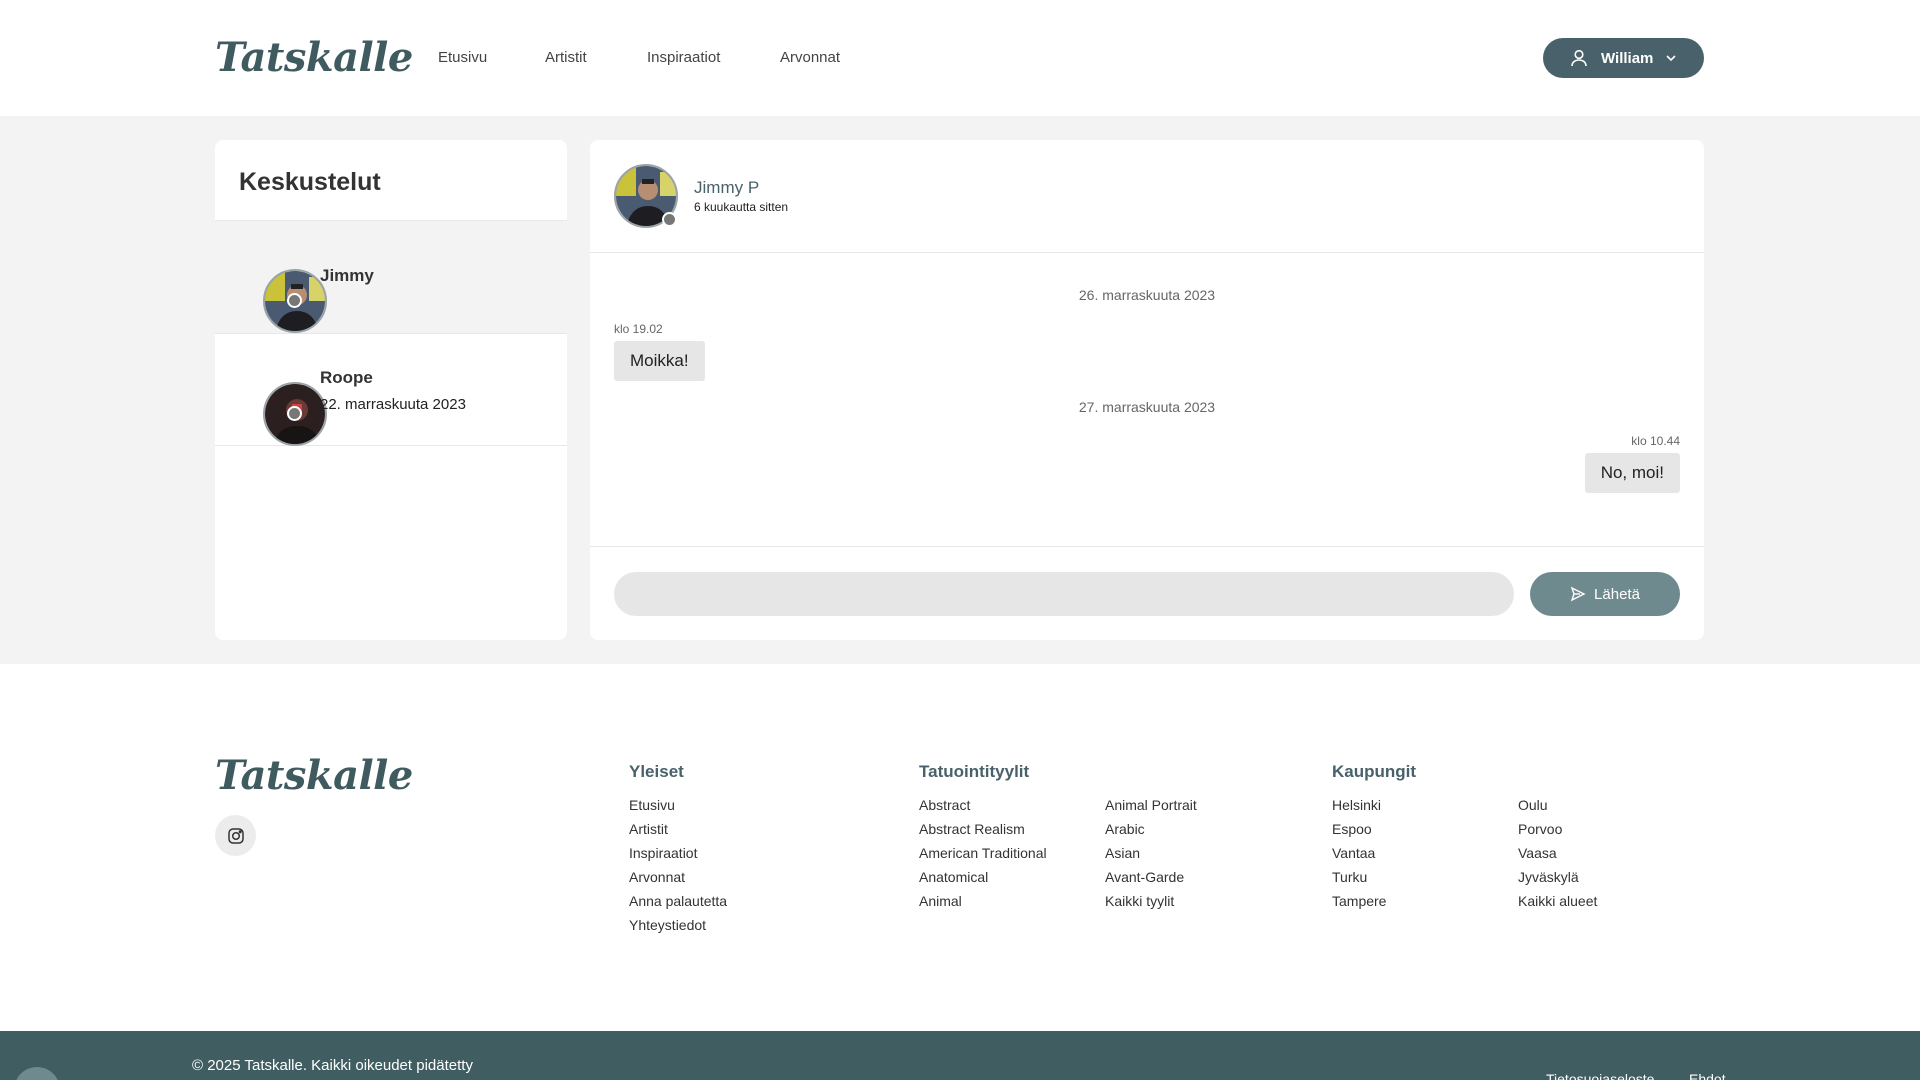 The height and width of the screenshot is (1080, 1920). Describe the element at coordinates (1064, 594) in the screenshot. I see `message-input` at that location.